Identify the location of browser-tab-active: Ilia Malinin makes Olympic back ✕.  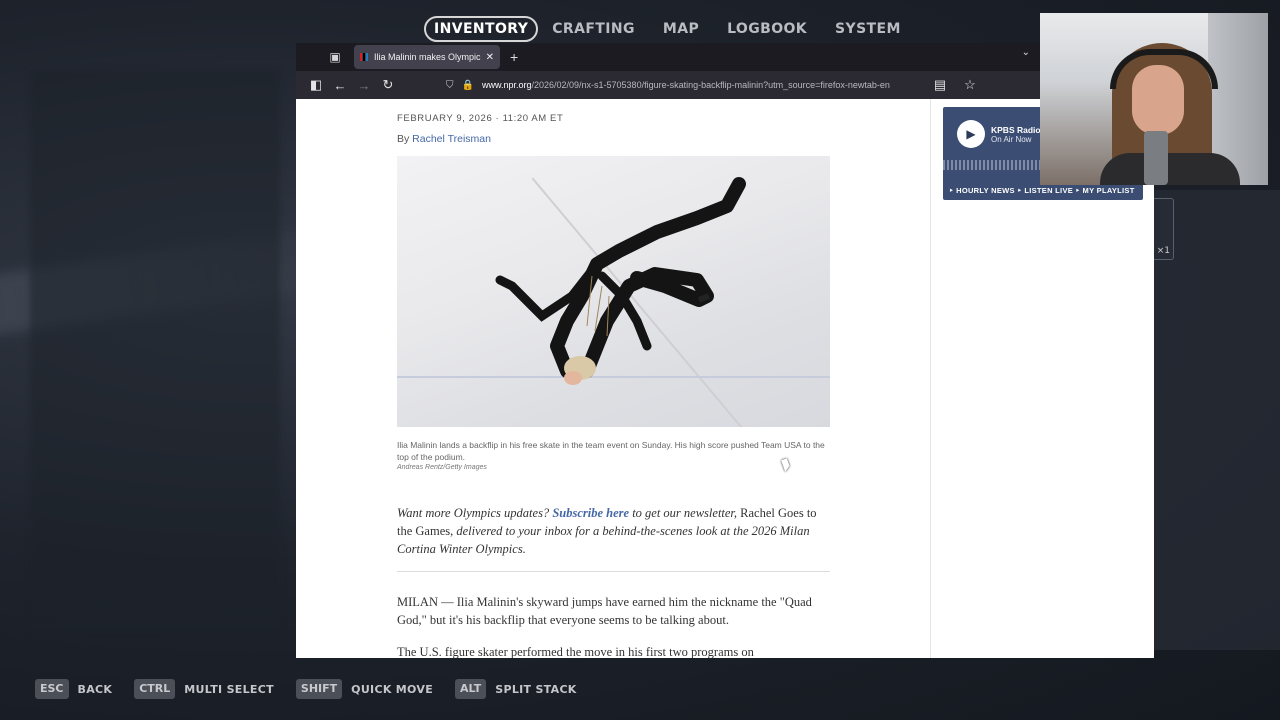
(427, 57).